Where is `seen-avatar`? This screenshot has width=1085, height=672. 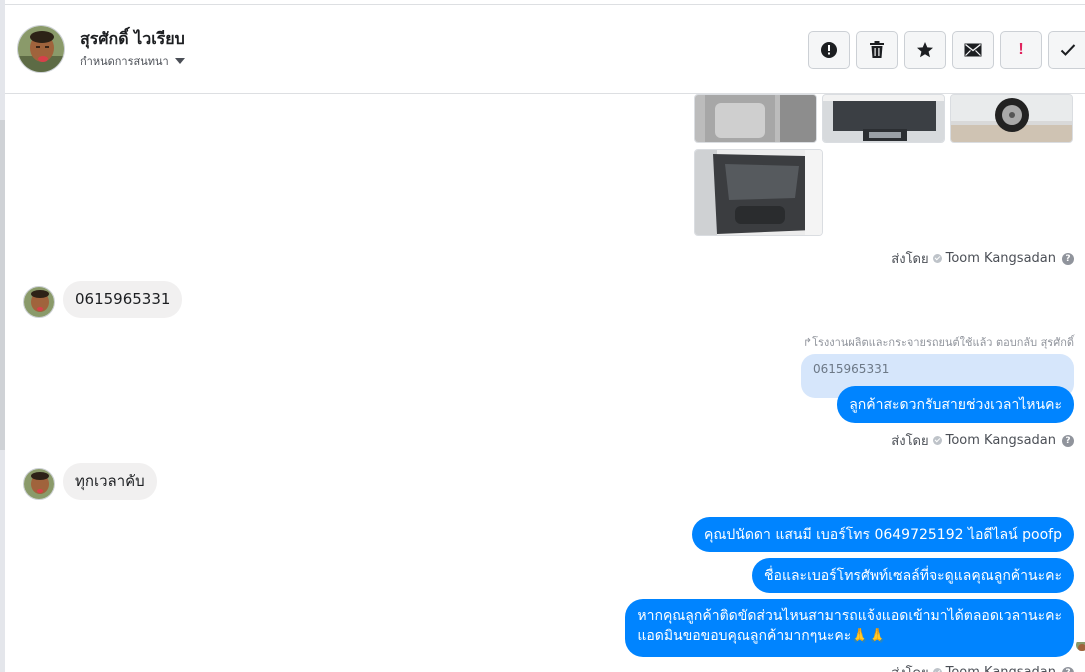 seen-avatar is located at coordinates (1080, 645).